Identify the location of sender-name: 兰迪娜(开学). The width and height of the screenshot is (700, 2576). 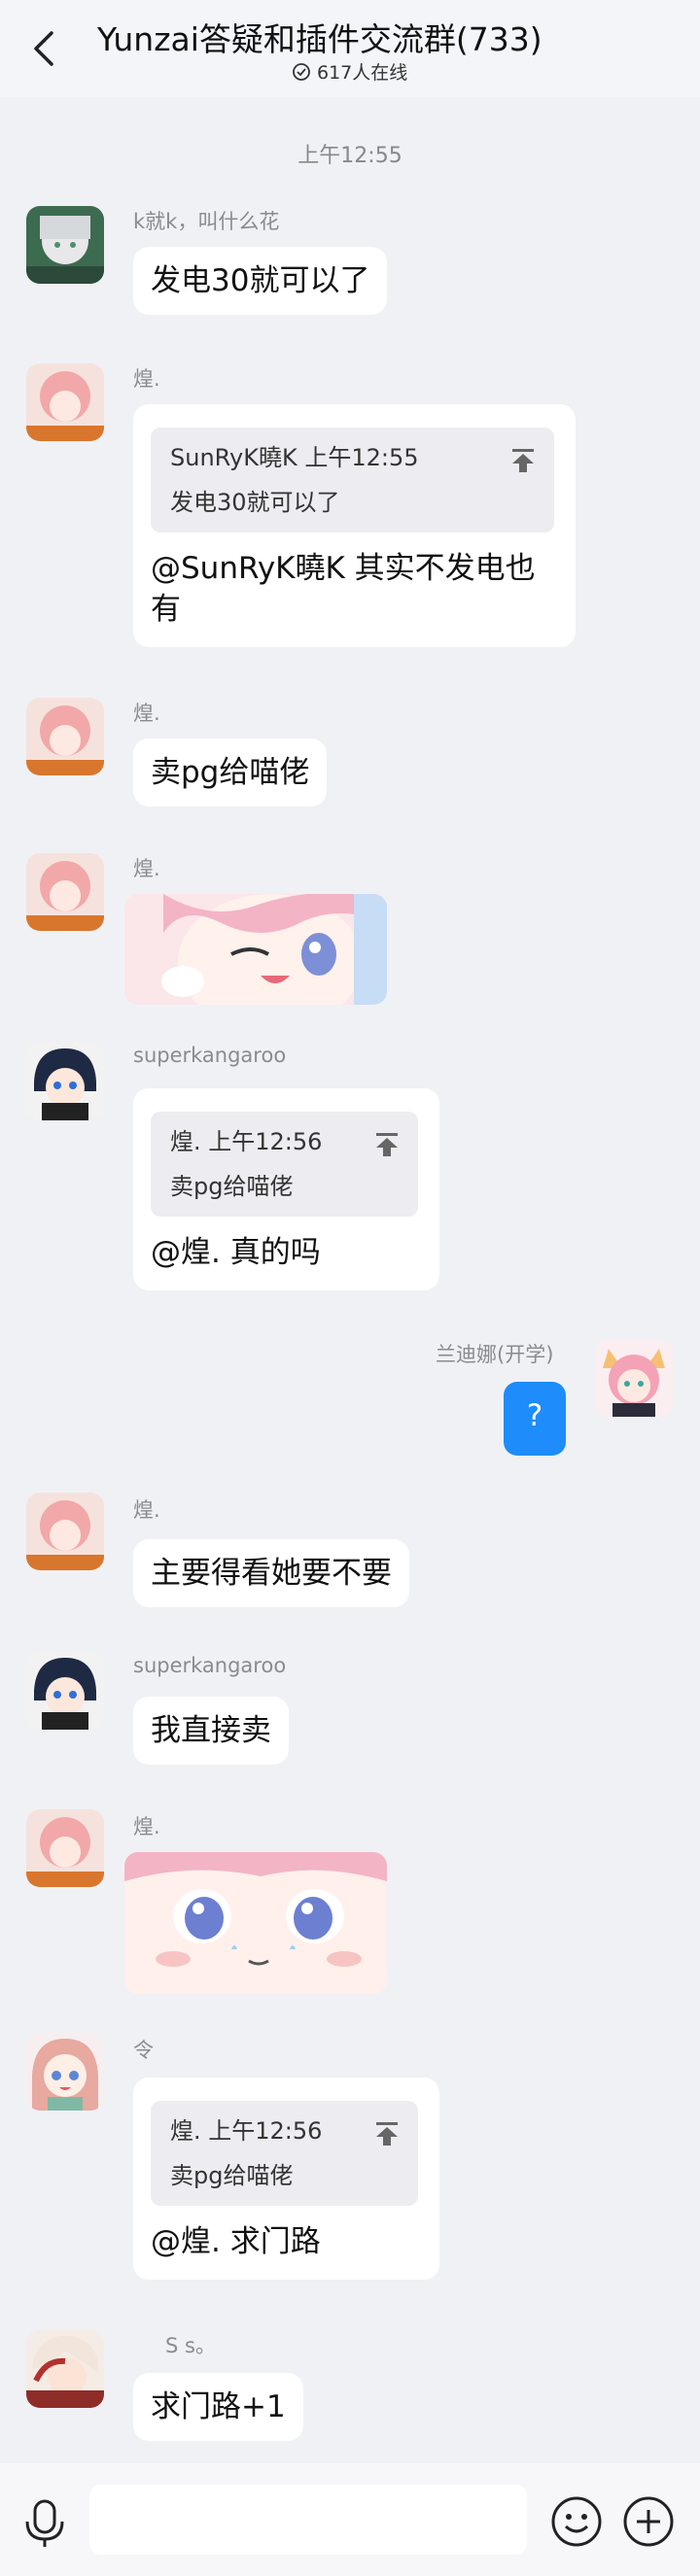
(495, 1354).